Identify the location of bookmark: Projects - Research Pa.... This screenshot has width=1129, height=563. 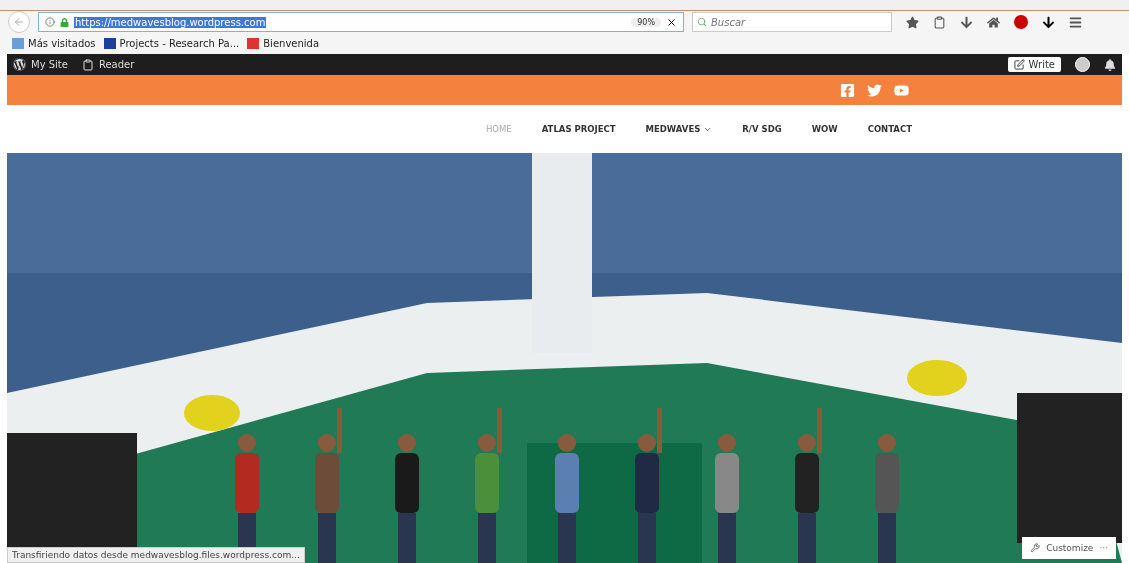
(171, 44).